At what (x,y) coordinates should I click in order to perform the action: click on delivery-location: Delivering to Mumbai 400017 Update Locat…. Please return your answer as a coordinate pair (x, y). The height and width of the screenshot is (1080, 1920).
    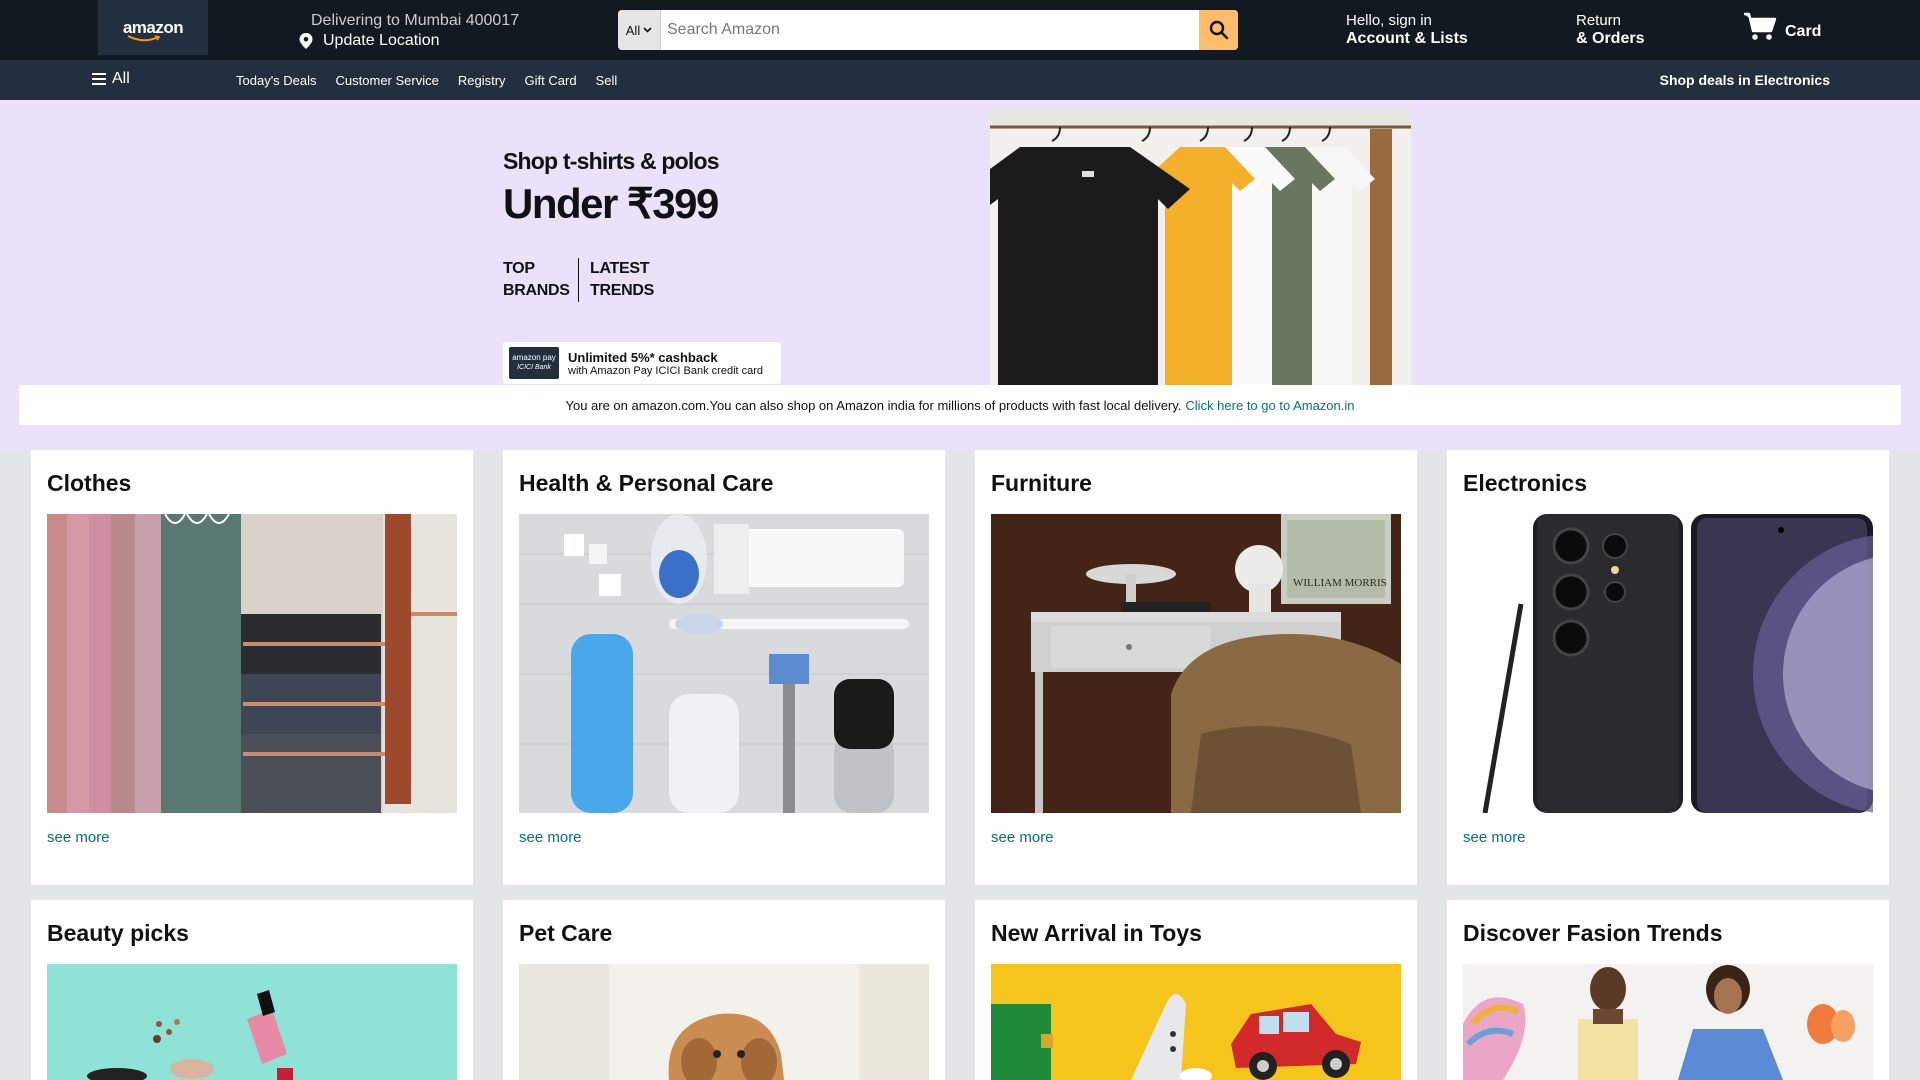
    Looking at the image, I should click on (409, 31).